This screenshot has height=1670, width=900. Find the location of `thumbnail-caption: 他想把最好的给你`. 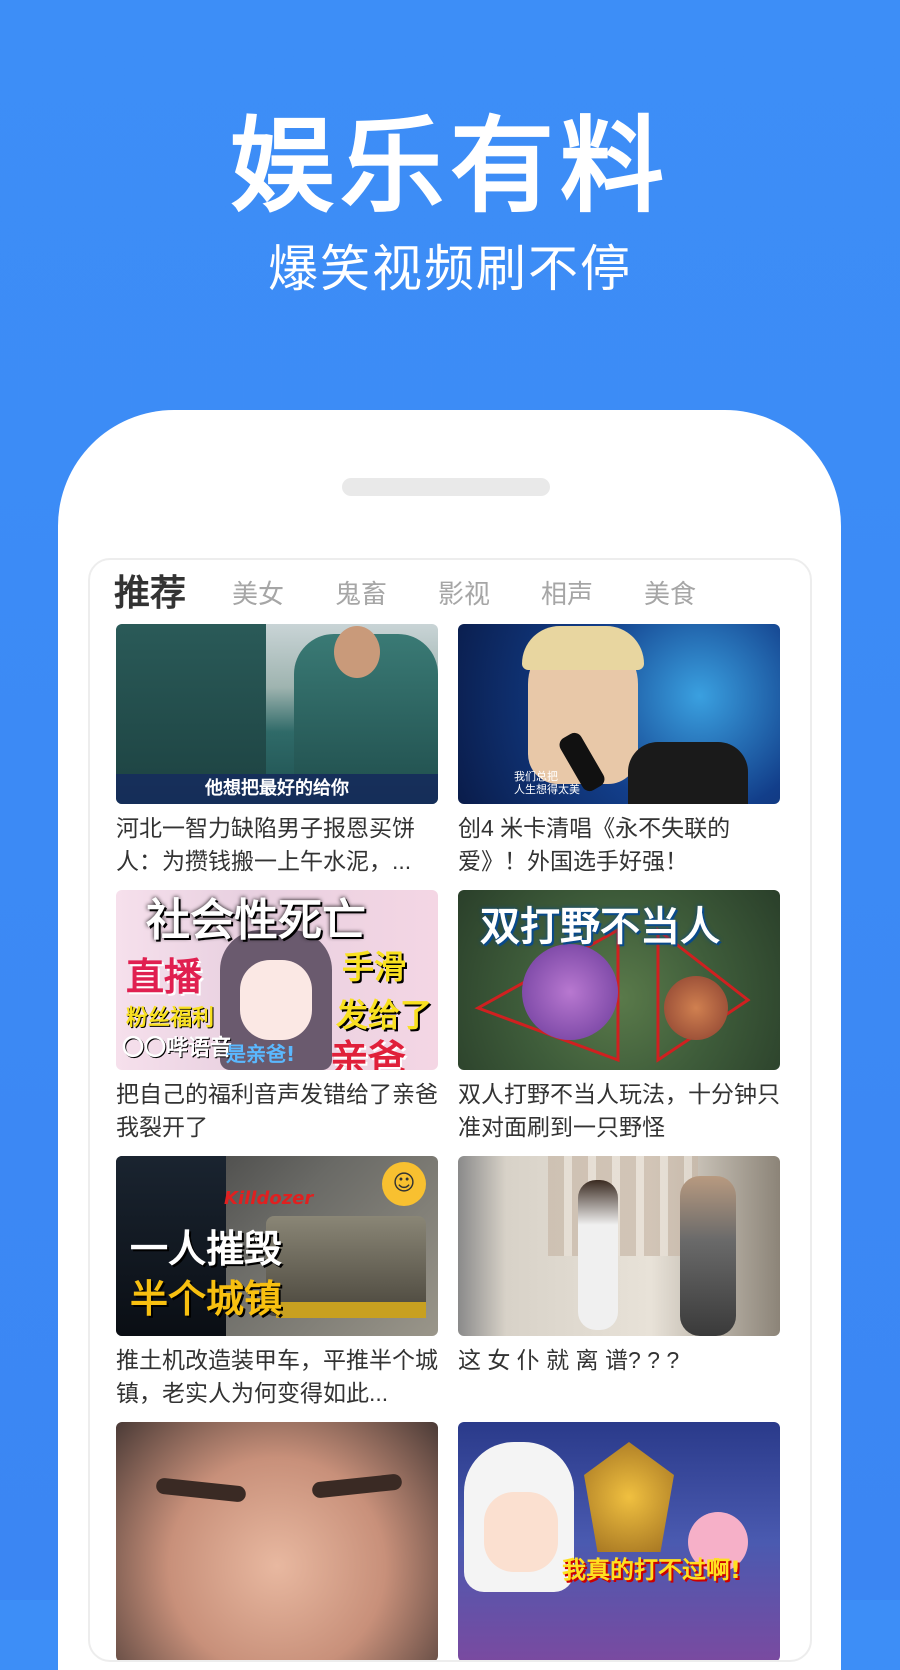

thumbnail-caption: 他想把最好的给你 is located at coordinates (277, 789).